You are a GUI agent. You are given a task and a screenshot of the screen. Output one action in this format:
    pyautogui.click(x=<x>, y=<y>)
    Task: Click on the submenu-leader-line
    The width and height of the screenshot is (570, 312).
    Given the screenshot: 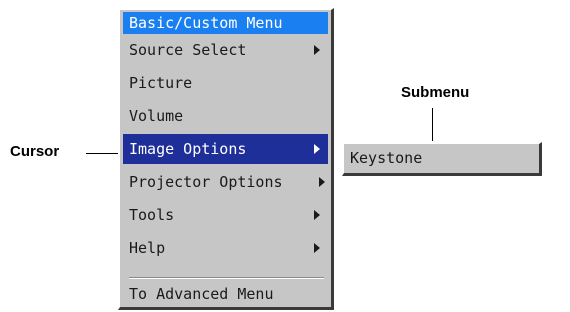 What is the action you would take?
    pyautogui.click(x=432, y=124)
    